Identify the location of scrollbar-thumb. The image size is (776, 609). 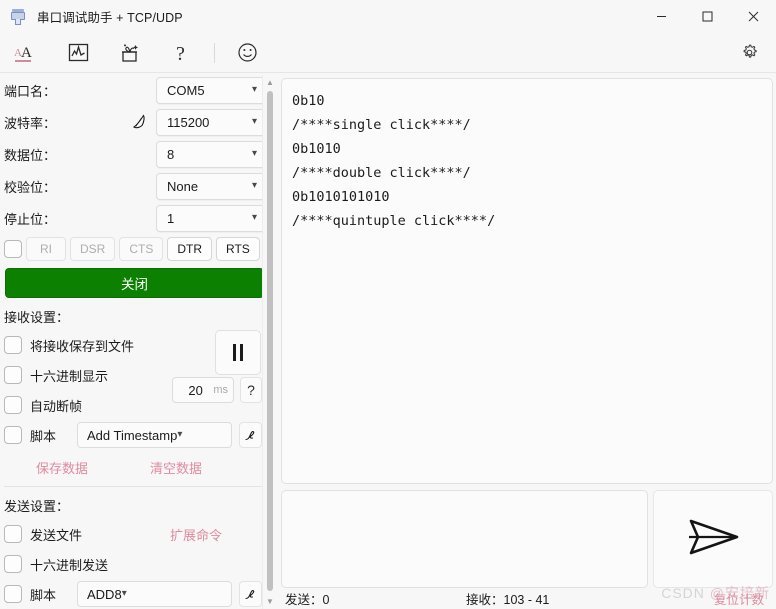
(270, 341).